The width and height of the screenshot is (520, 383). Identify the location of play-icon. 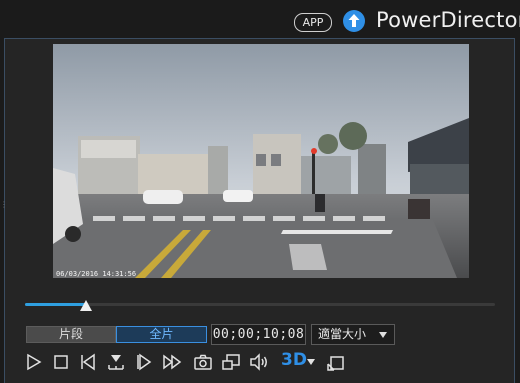
(34, 362).